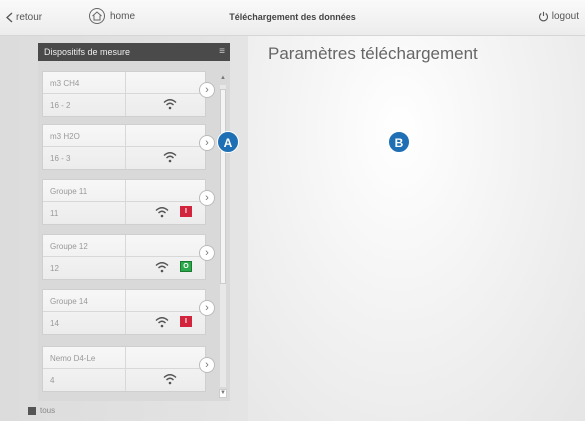  What do you see at coordinates (399, 142) in the screenshot?
I see `callout-marker-b: B` at bounding box center [399, 142].